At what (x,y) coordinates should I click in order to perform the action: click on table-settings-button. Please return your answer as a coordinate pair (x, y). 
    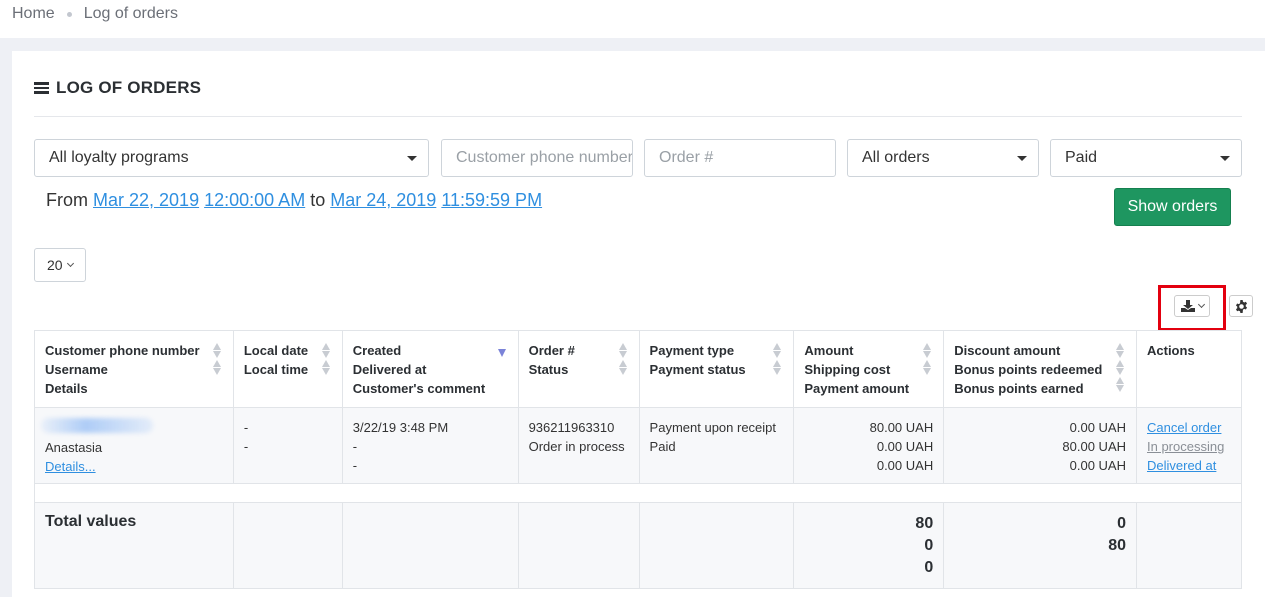
    Looking at the image, I should click on (1241, 306).